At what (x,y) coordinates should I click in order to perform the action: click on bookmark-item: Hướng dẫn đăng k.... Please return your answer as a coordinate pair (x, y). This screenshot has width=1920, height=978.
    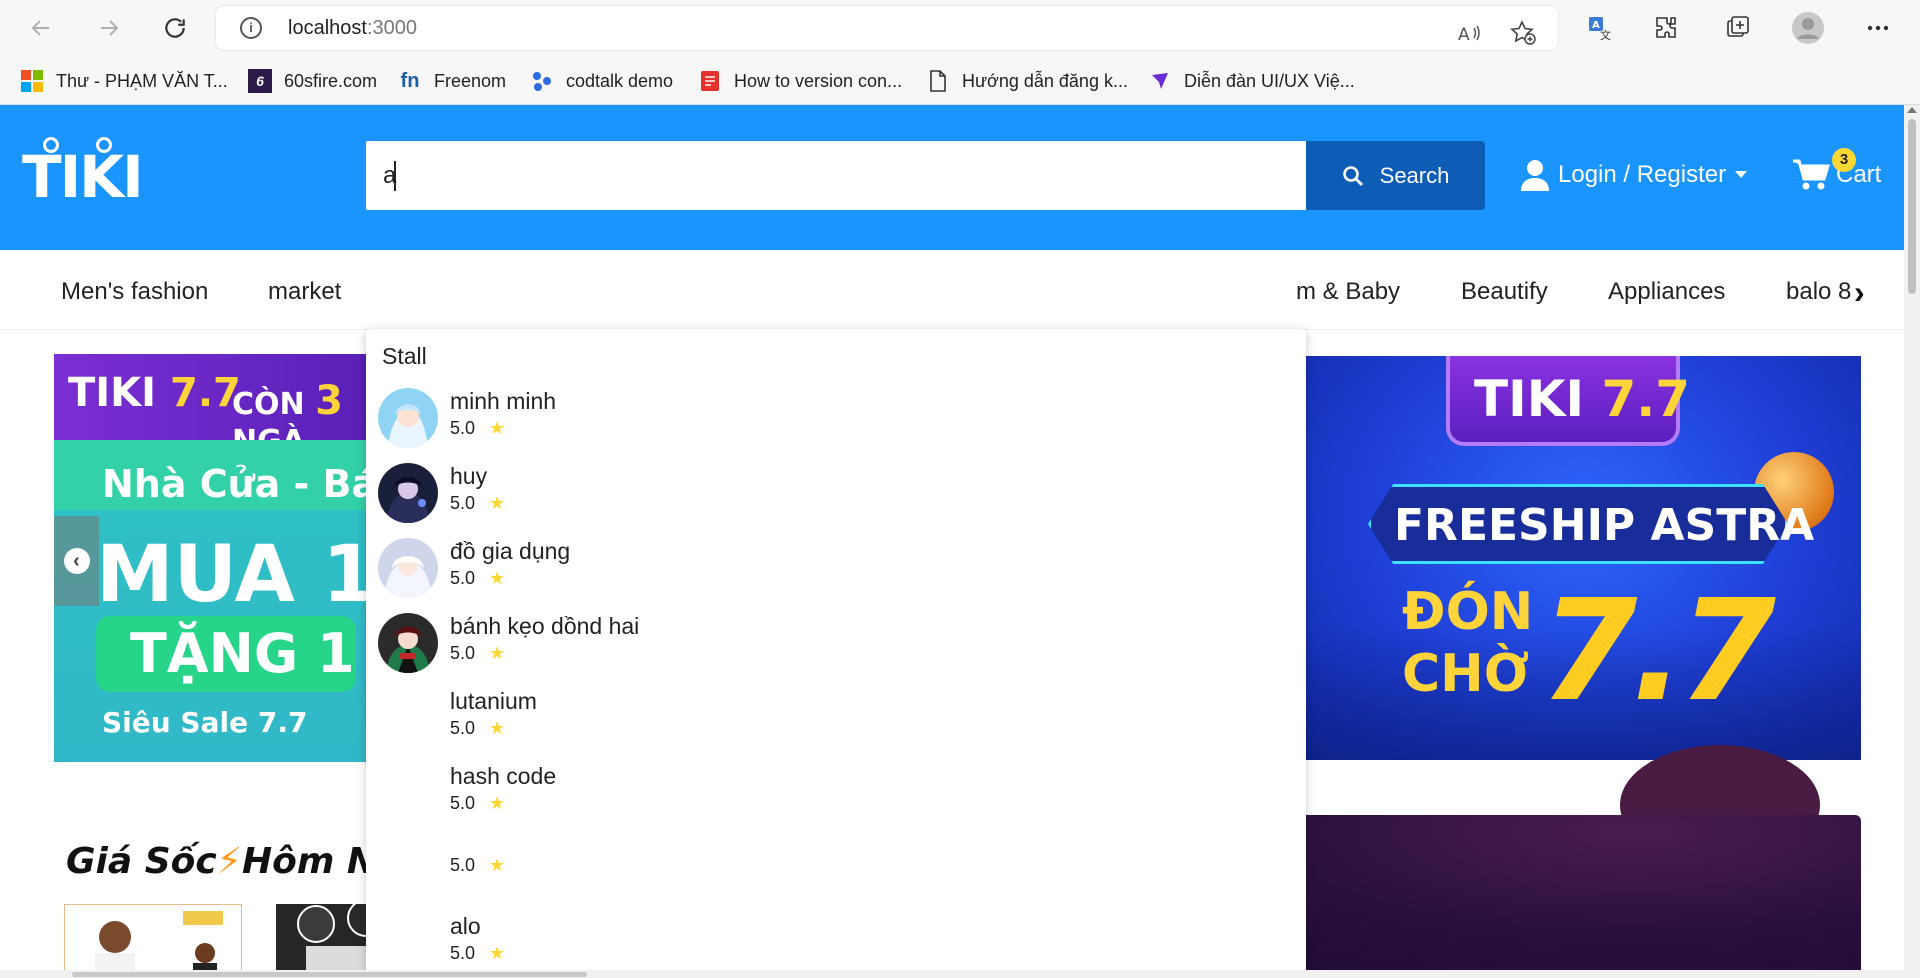
    Looking at the image, I should click on (1027, 81).